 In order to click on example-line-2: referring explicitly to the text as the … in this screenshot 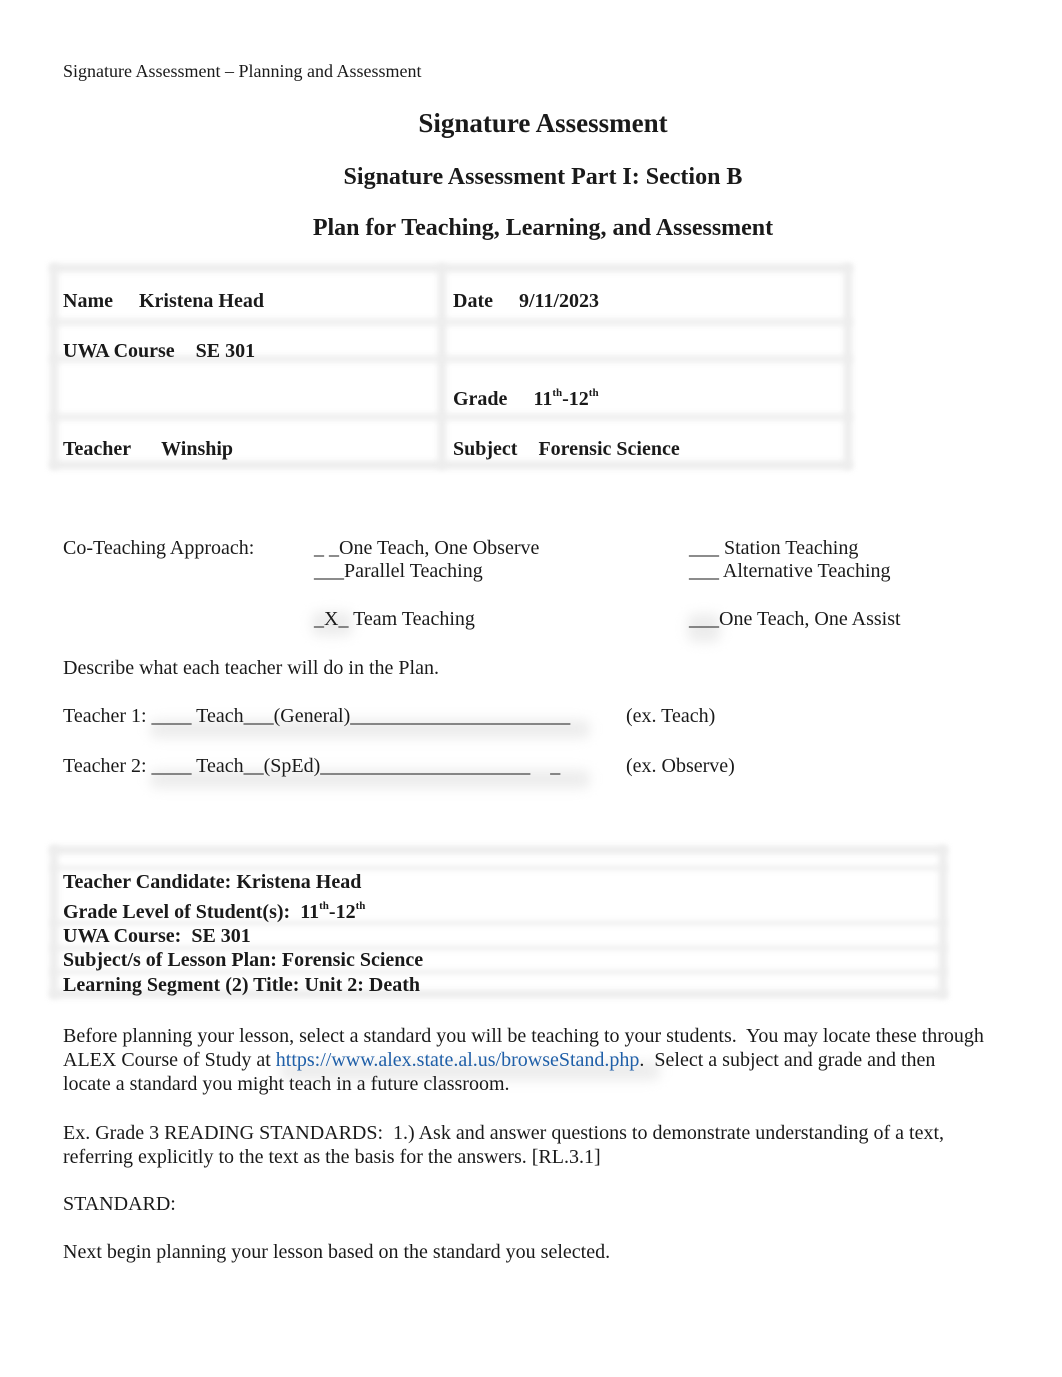, I will do `click(332, 1157)`.